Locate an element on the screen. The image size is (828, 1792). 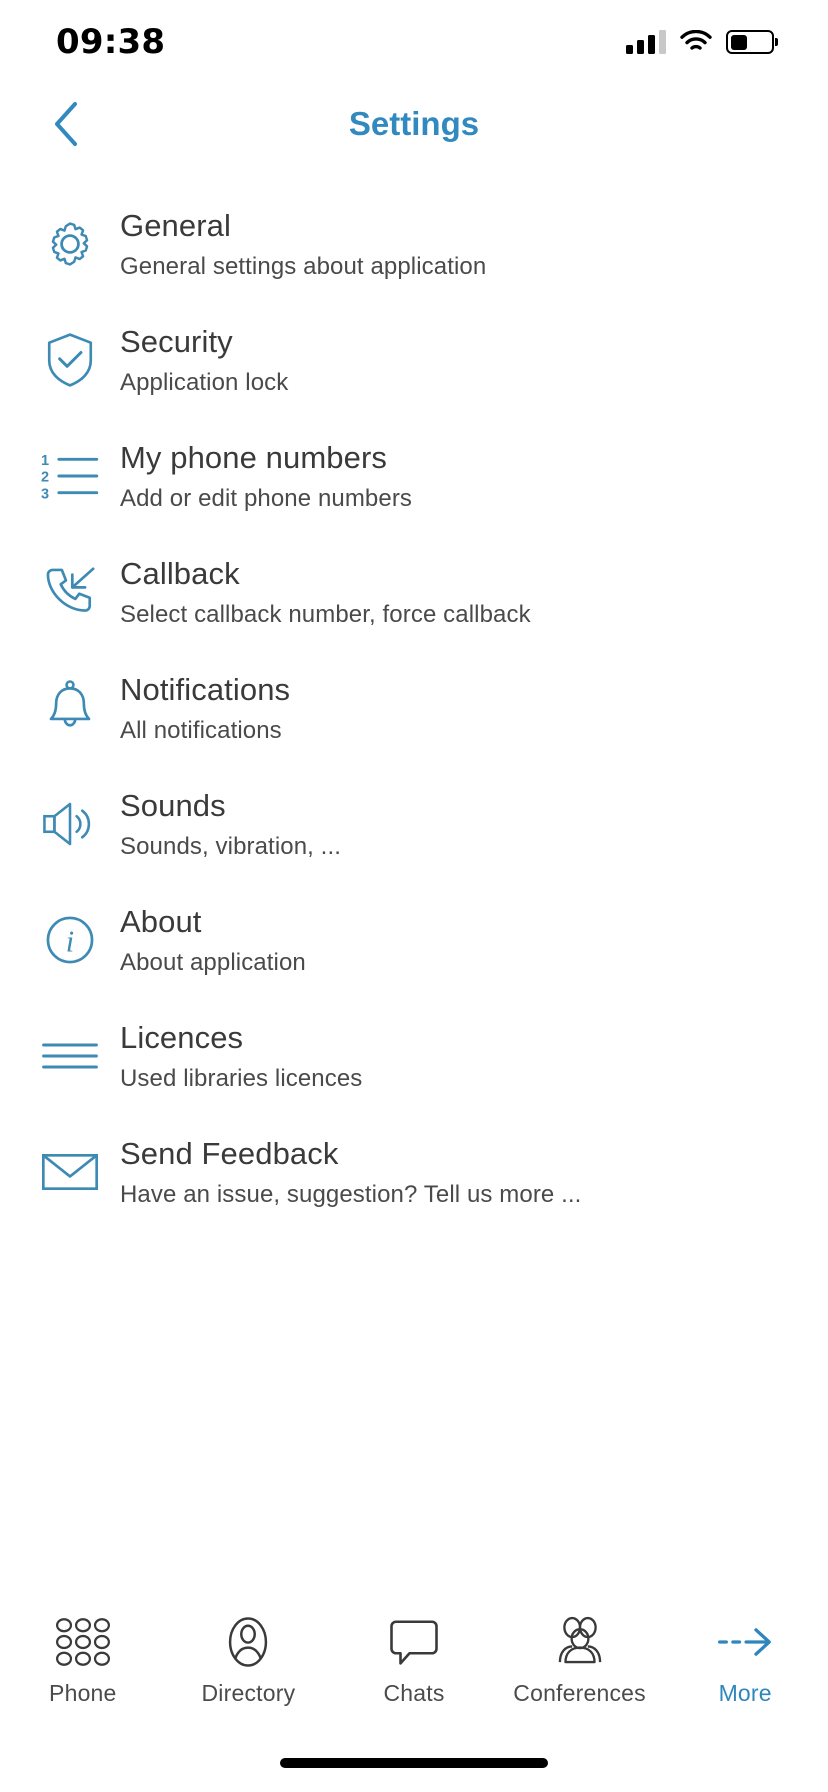
svg-text: 1 is located at coordinates (45, 461).